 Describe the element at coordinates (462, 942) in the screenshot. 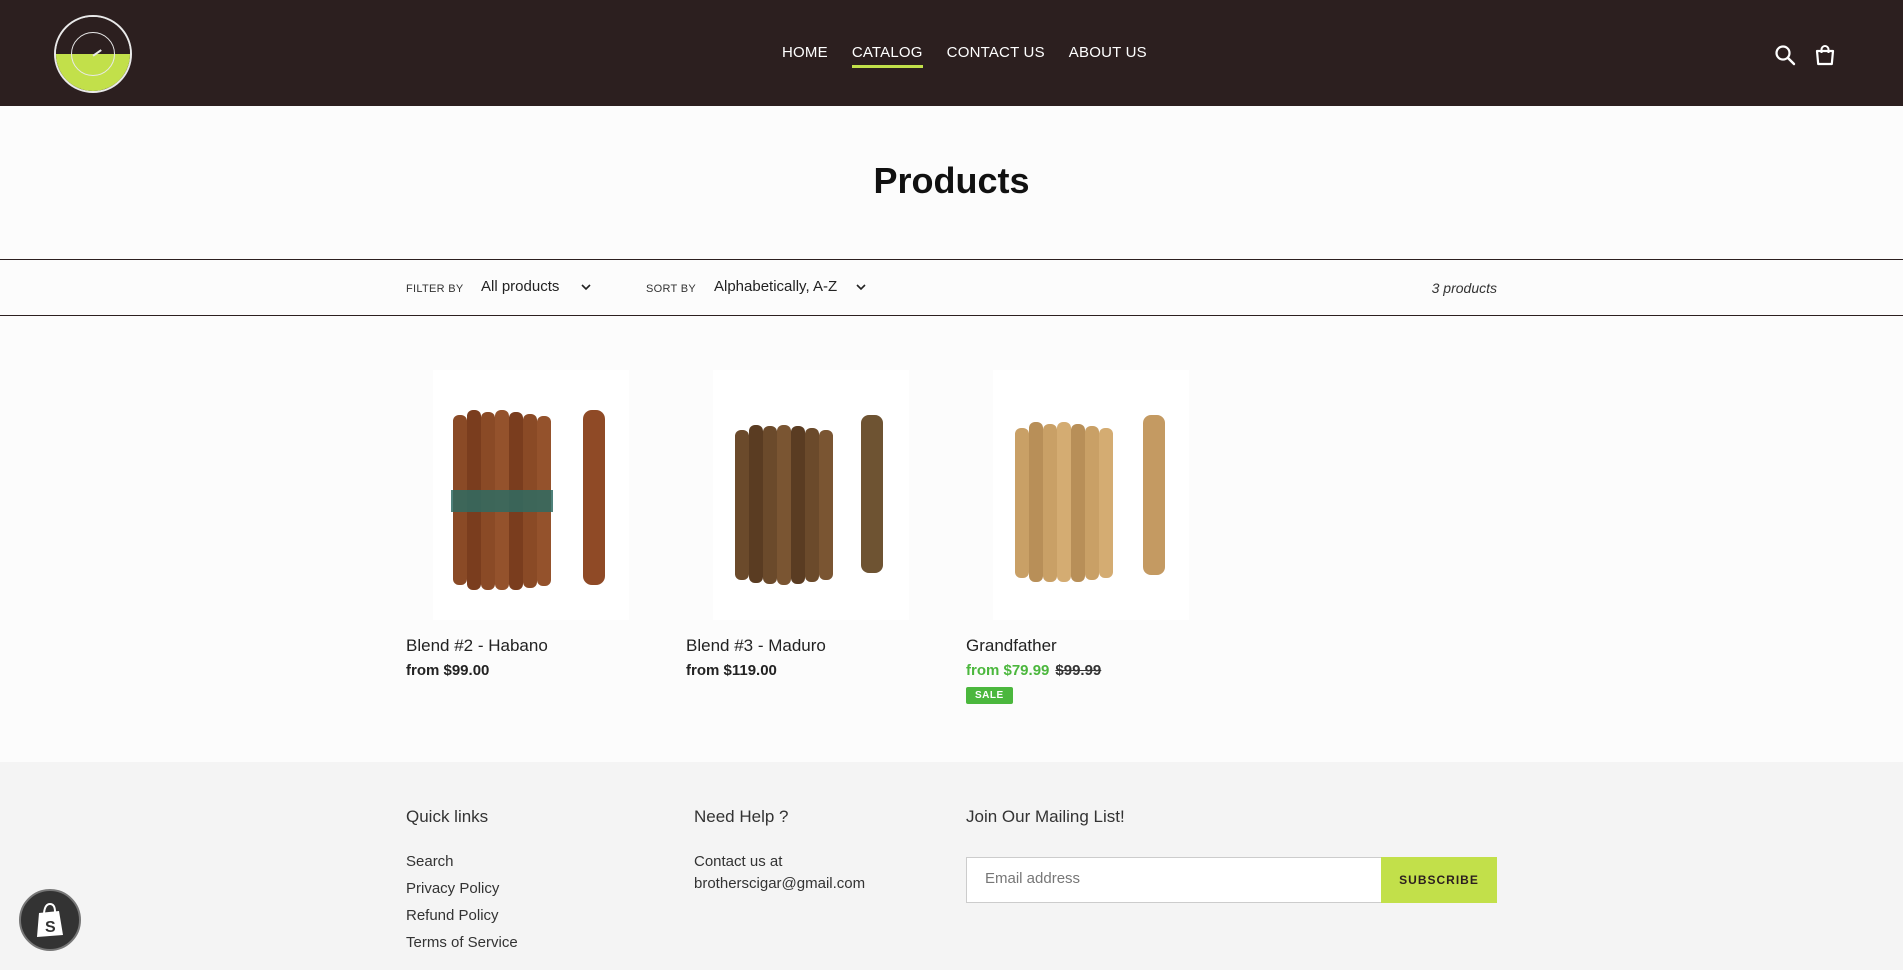

I see `footer-link-terms-of-service: Terms of Service` at that location.